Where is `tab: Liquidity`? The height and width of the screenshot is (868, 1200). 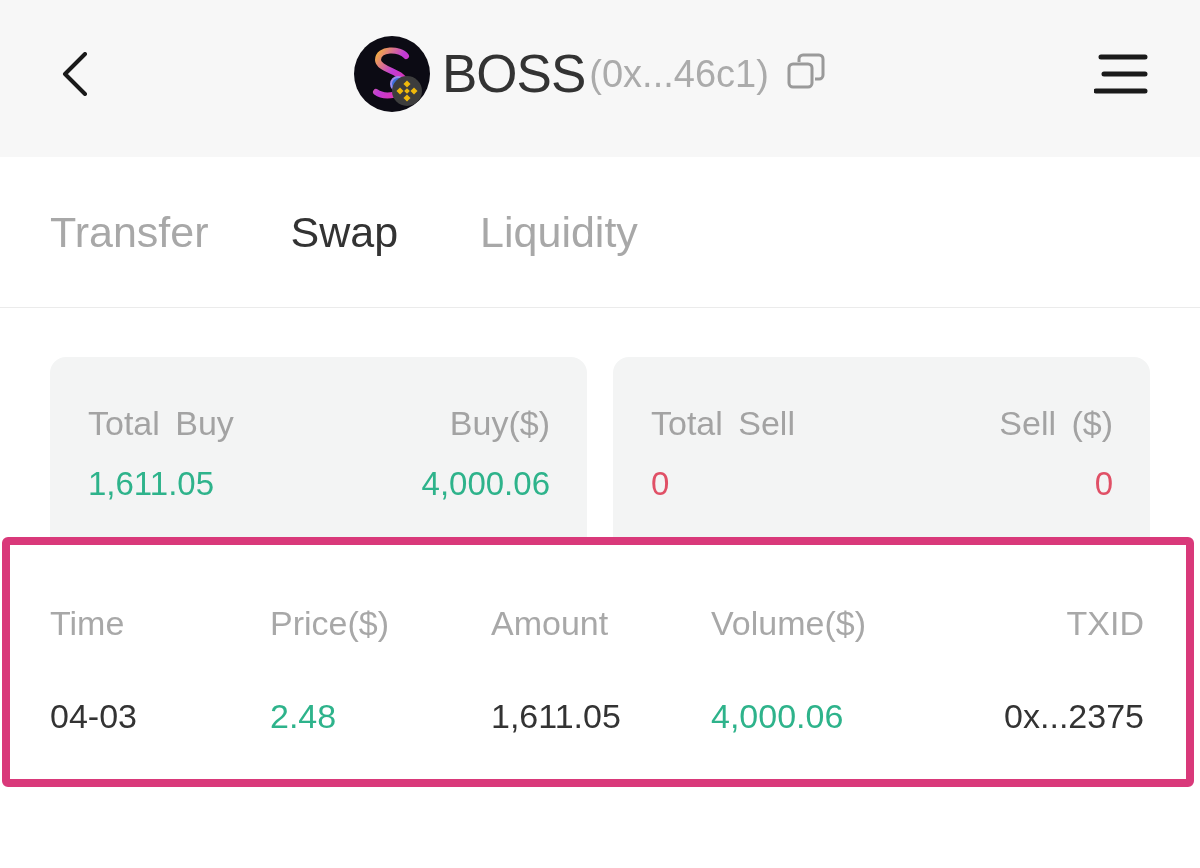 tab: Liquidity is located at coordinates (559, 232).